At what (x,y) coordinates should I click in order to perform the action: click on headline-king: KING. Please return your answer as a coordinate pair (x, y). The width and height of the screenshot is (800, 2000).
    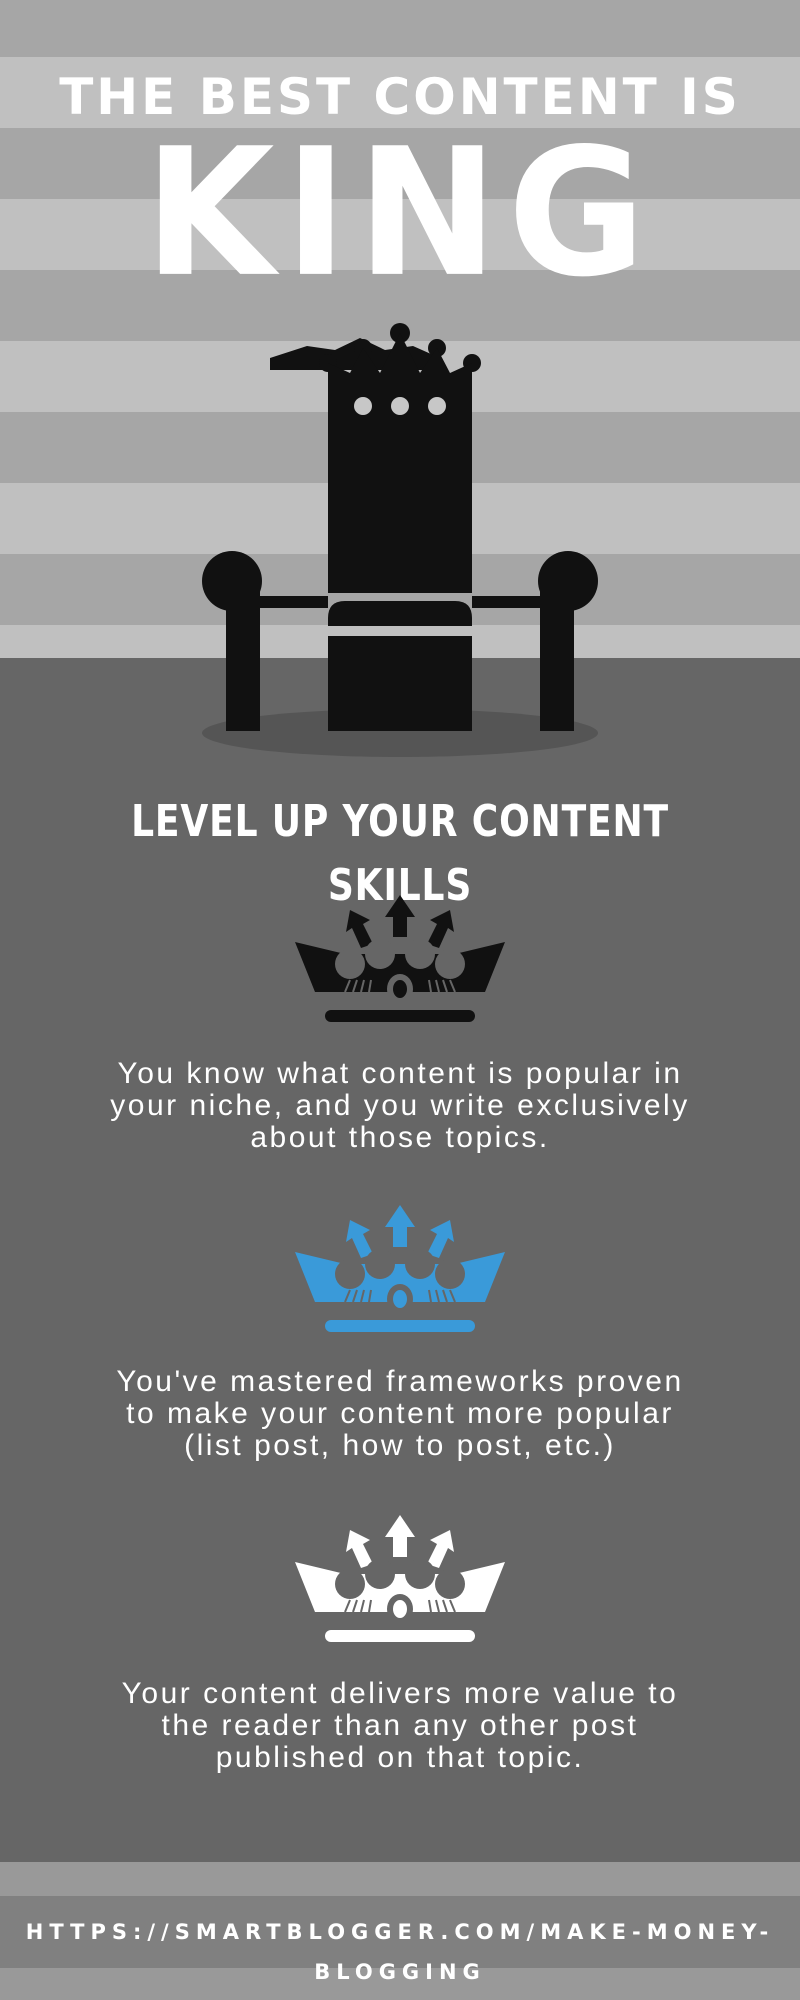
    Looking at the image, I should click on (400, 213).